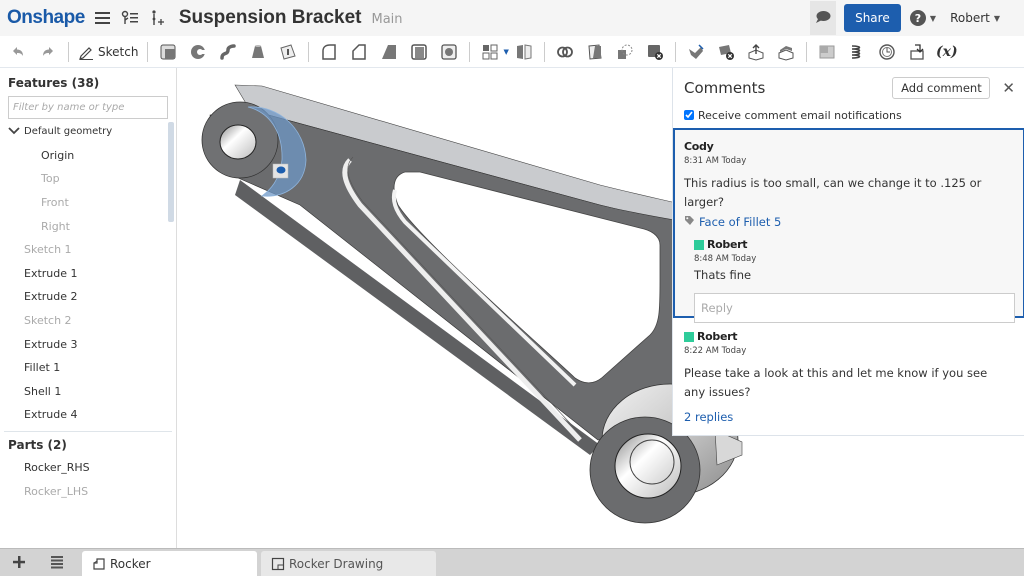 Image resolution: width=1024 pixels, height=576 pixels. Describe the element at coordinates (130, 563) in the screenshot. I see `tab-label: Rocker` at that location.